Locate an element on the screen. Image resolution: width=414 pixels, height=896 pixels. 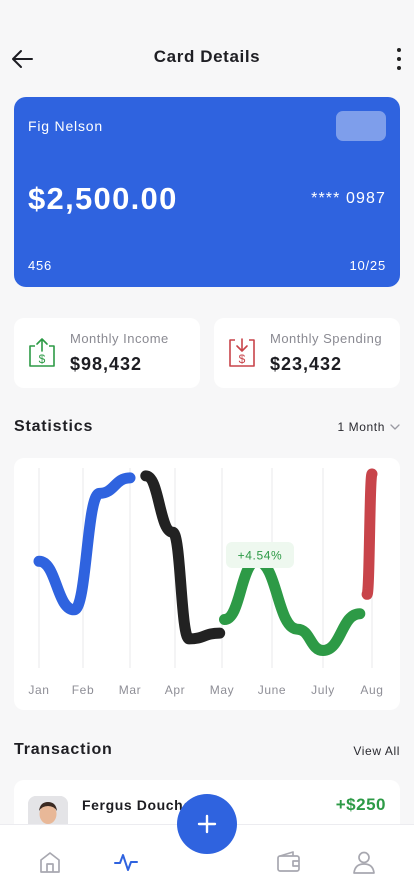
spending-dollar-icon: $ is located at coordinates (242, 352).